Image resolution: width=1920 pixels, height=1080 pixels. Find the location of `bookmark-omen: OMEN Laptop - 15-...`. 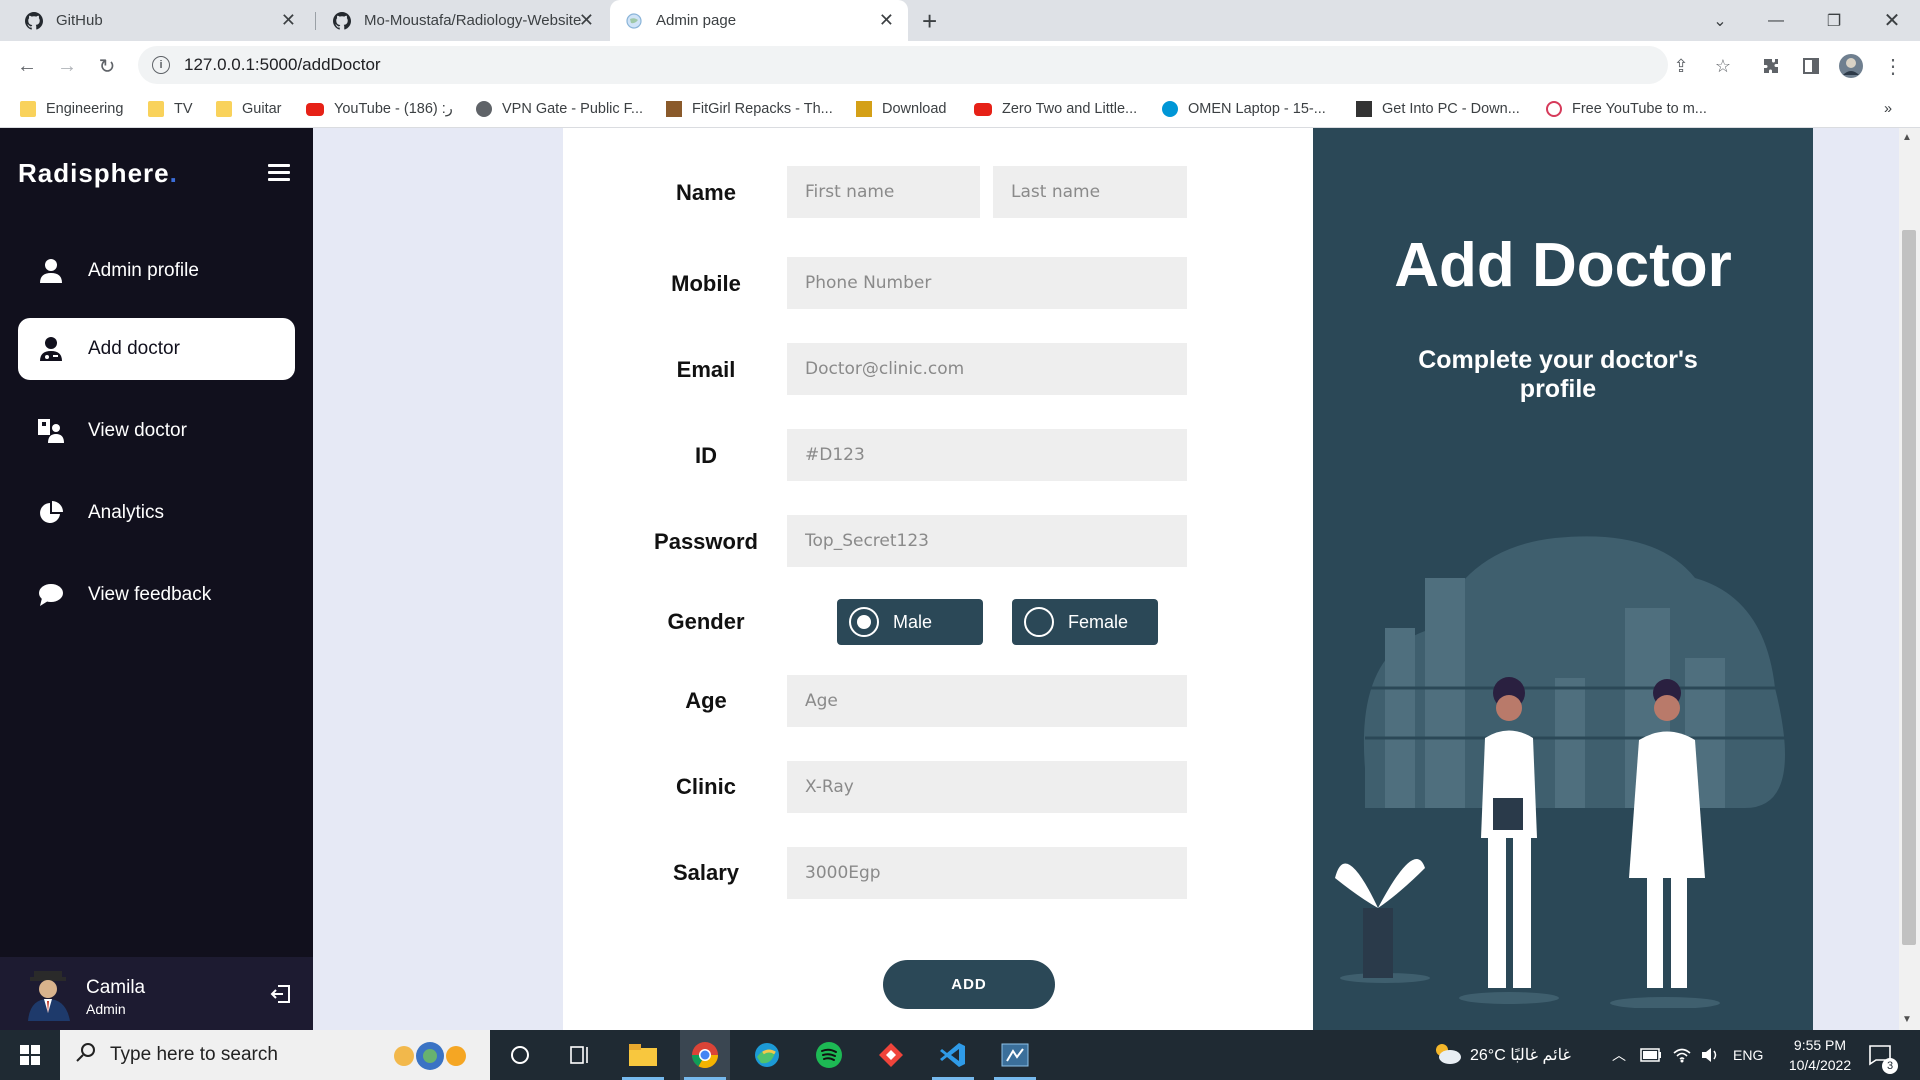

bookmark-omen: OMEN Laptop - 15-... is located at coordinates (1244, 109).